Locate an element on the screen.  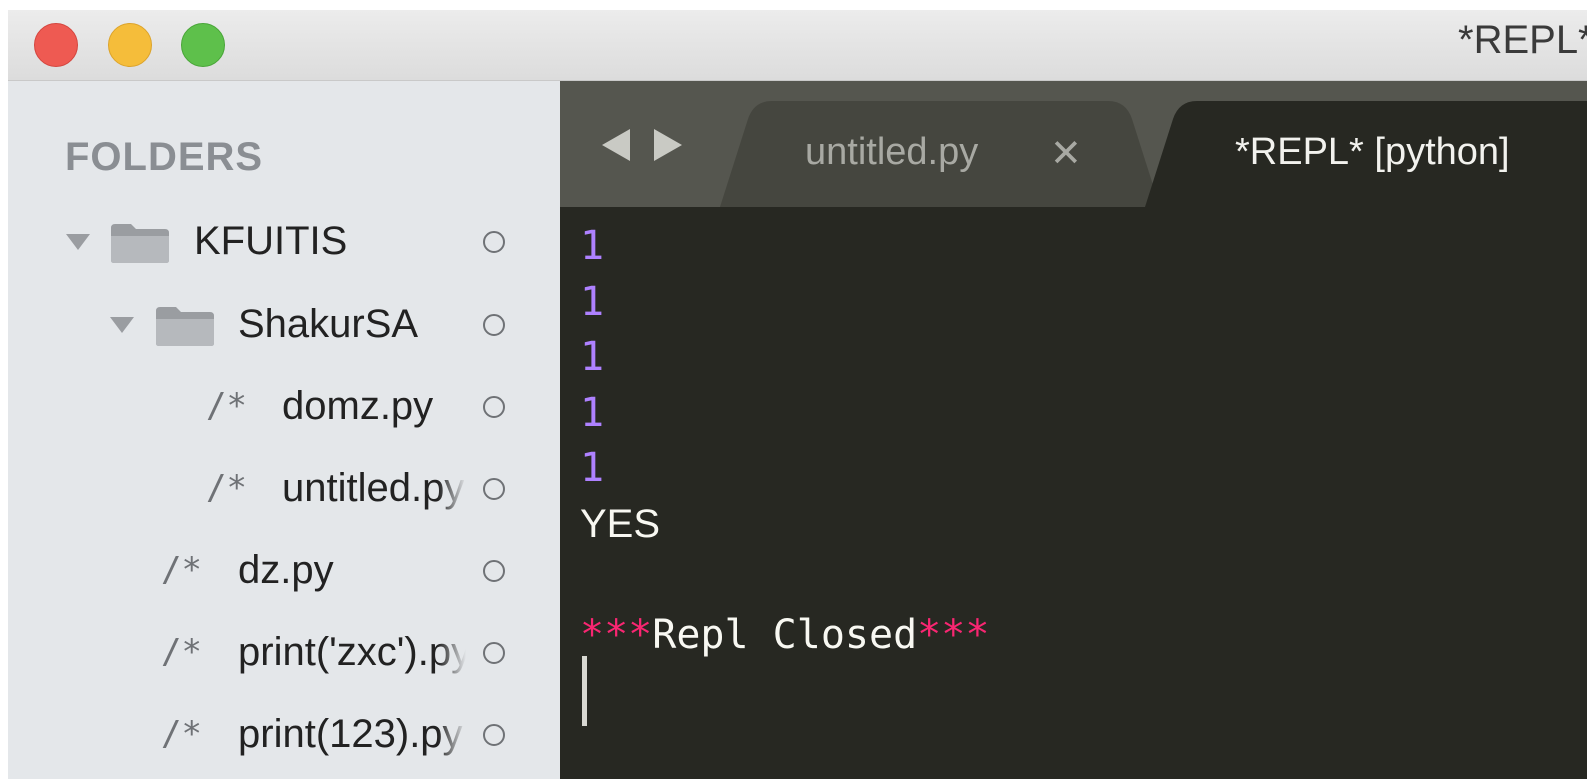
tree-item-label: KFUITIS is located at coordinates (271, 241).